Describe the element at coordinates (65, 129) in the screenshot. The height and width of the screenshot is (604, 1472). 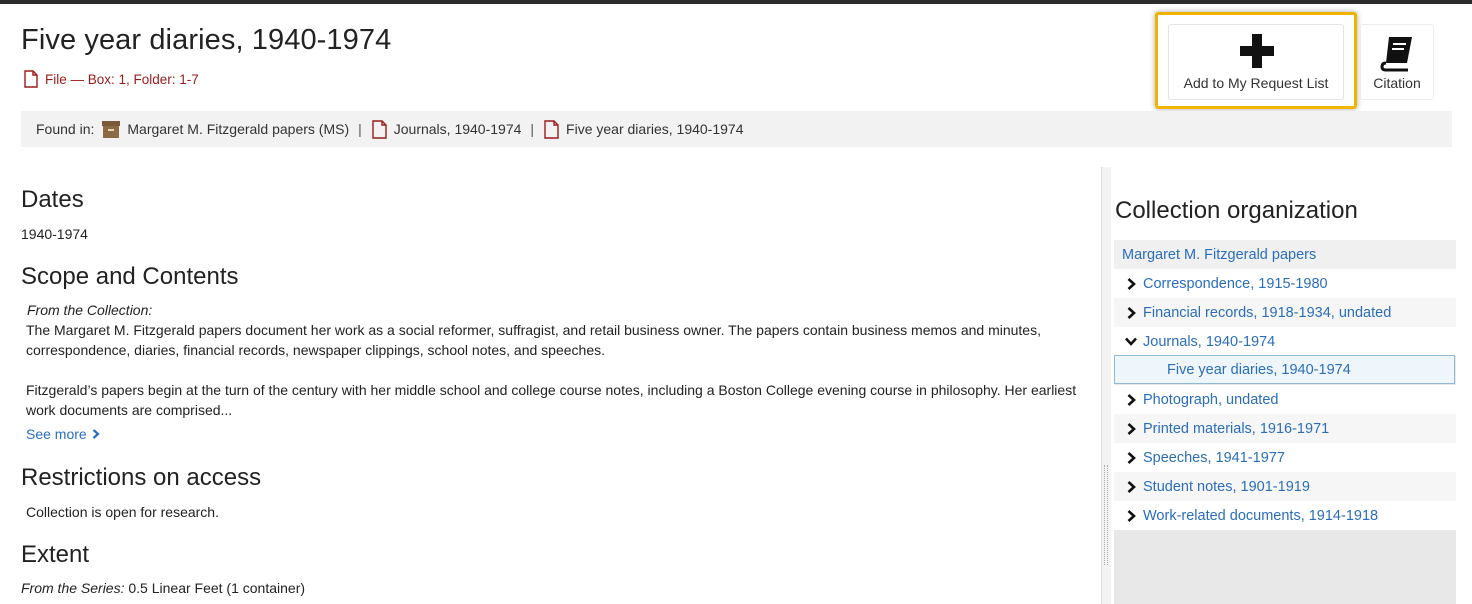
I see `found-in-label: Found in:` at that location.